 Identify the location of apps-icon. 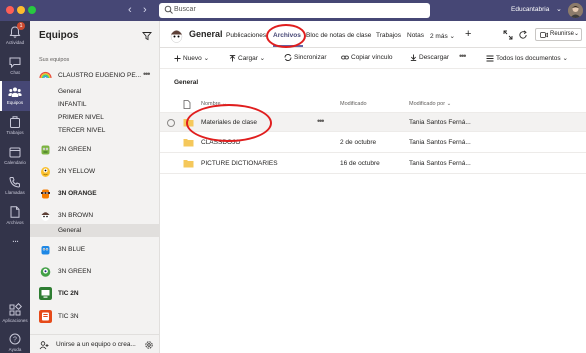
(15, 309).